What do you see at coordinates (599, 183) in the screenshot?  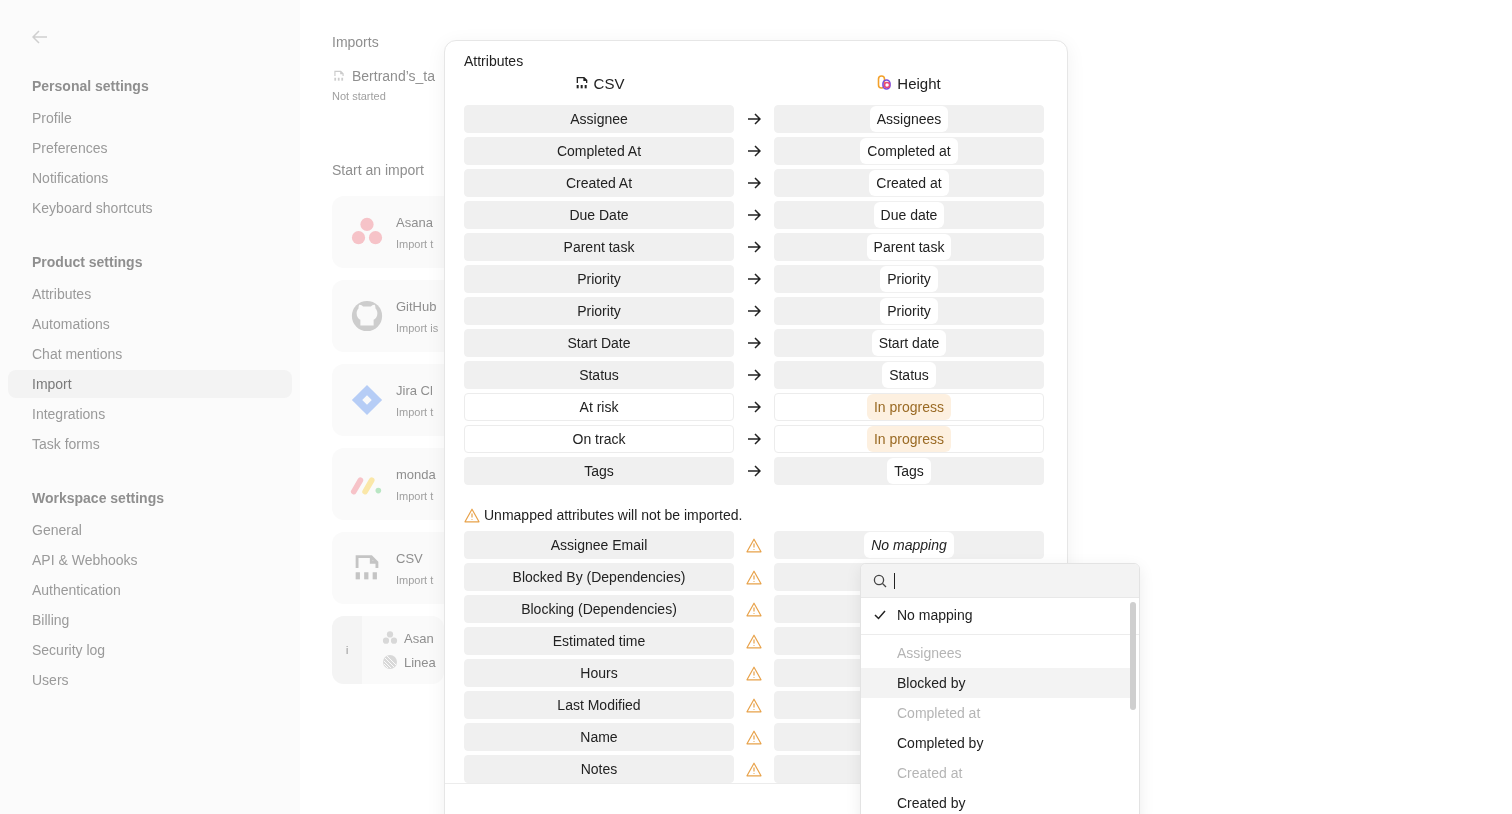 I see `source-attribute: Created At` at bounding box center [599, 183].